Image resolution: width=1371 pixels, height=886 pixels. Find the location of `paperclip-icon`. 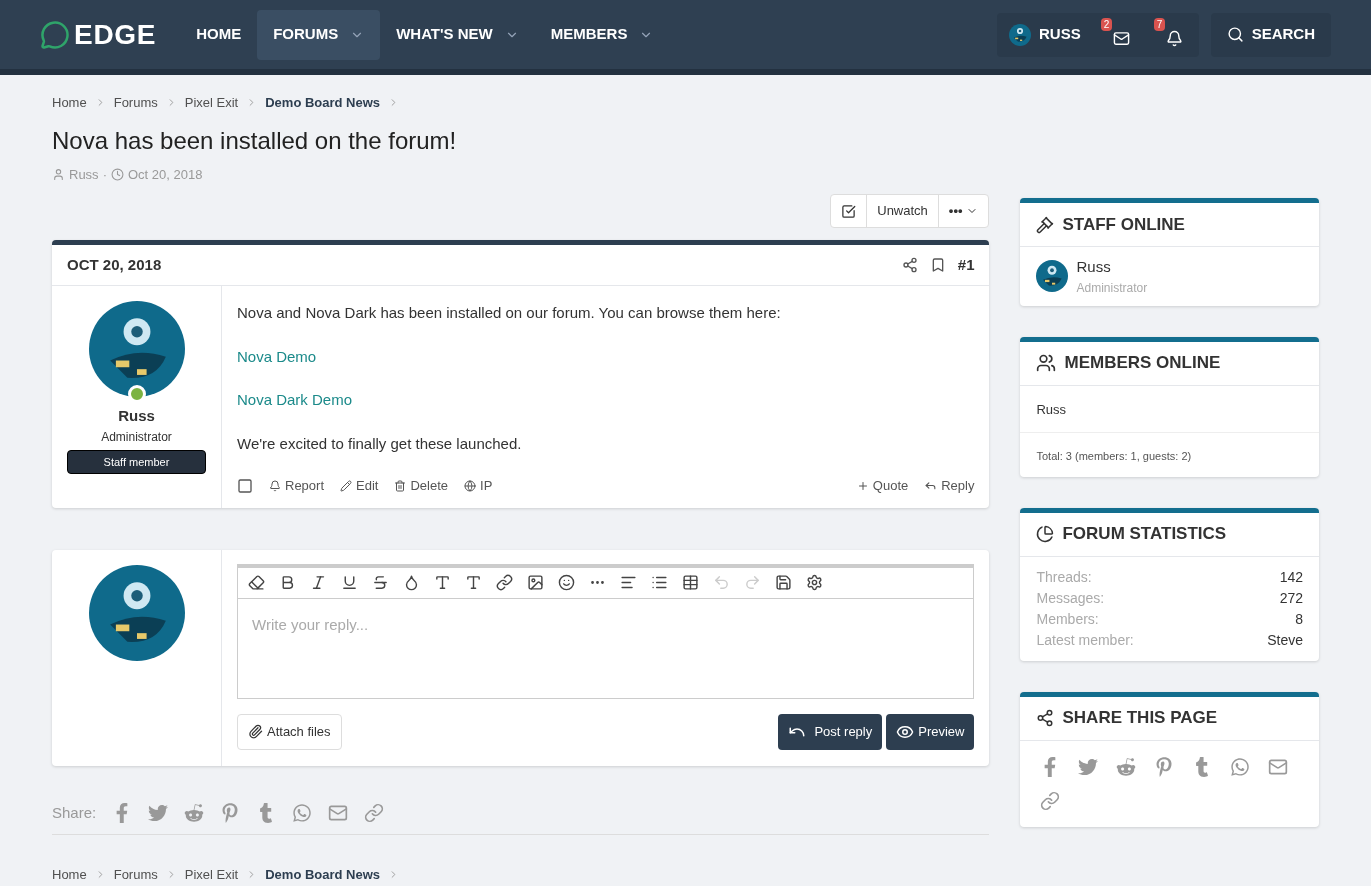

paperclip-icon is located at coordinates (255, 731).